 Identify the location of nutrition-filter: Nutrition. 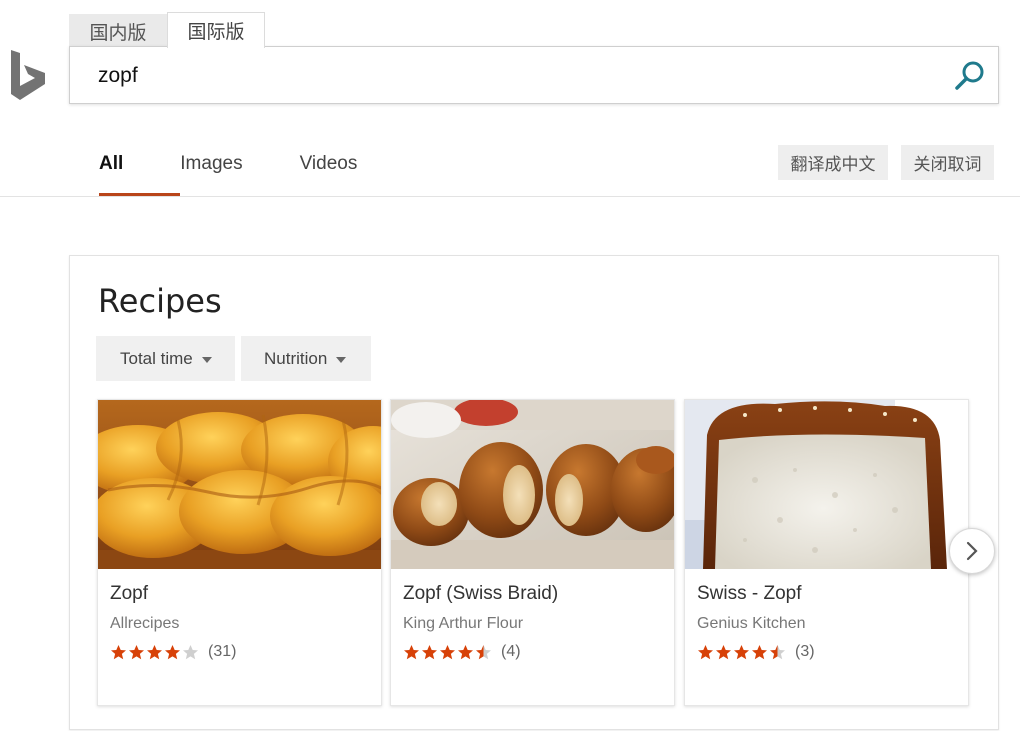
(306, 358).